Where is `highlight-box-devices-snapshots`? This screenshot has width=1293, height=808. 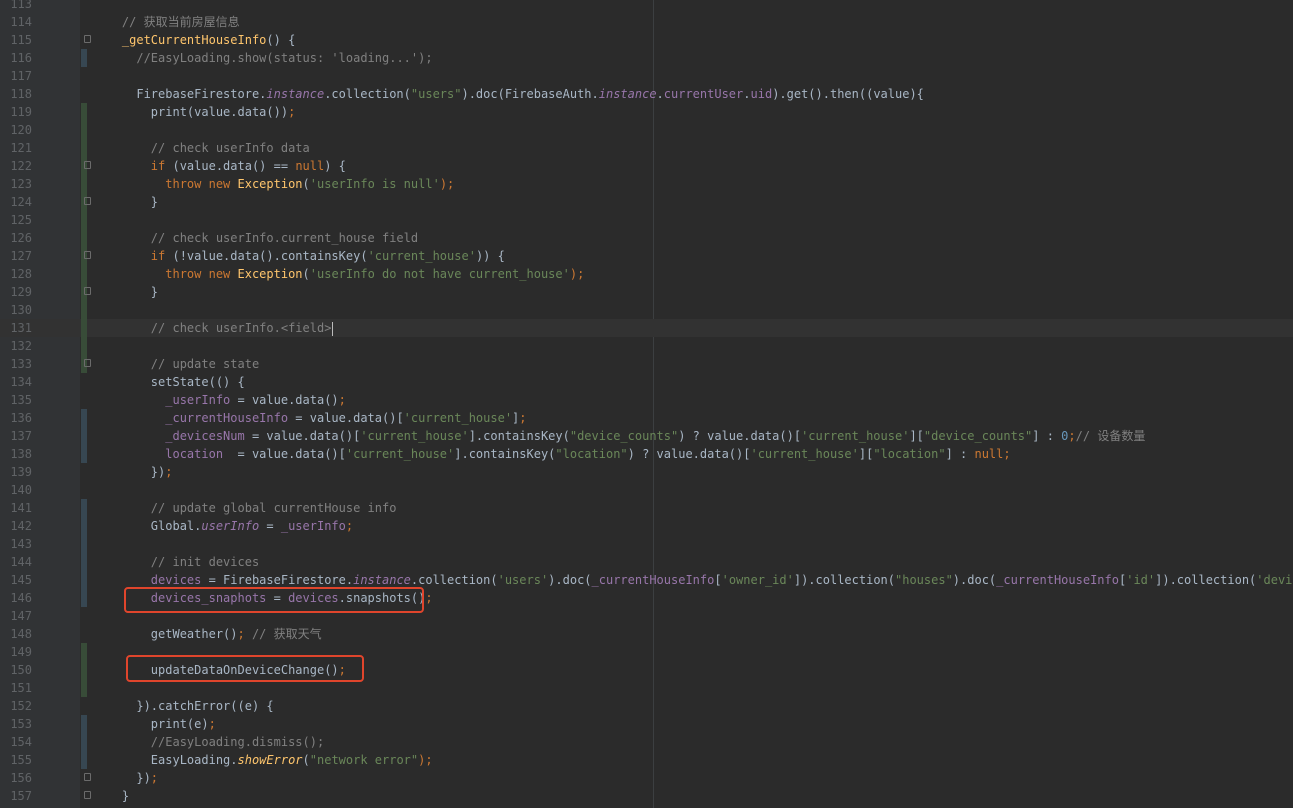 highlight-box-devices-snapshots is located at coordinates (274, 600).